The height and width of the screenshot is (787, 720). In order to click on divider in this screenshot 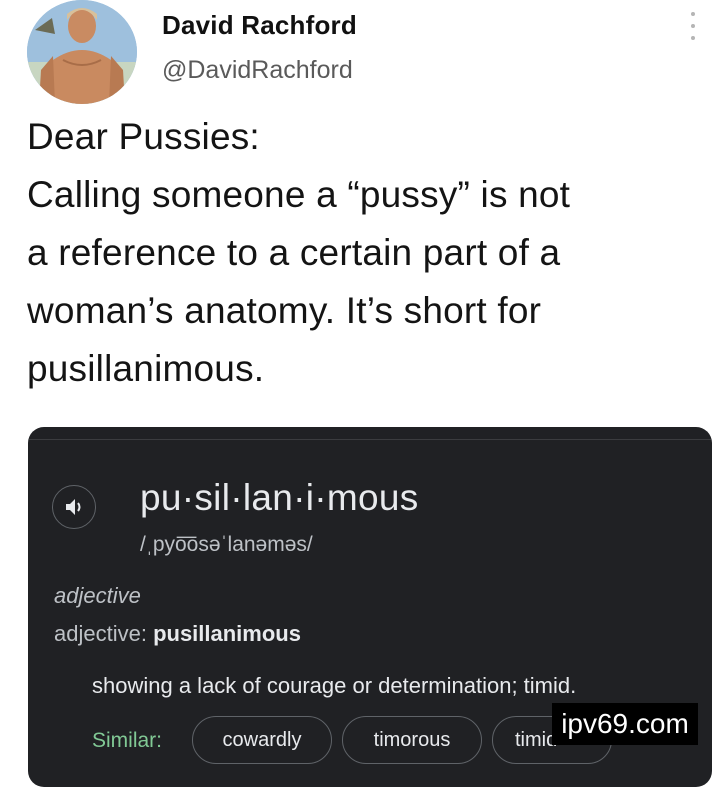, I will do `click(370, 439)`.